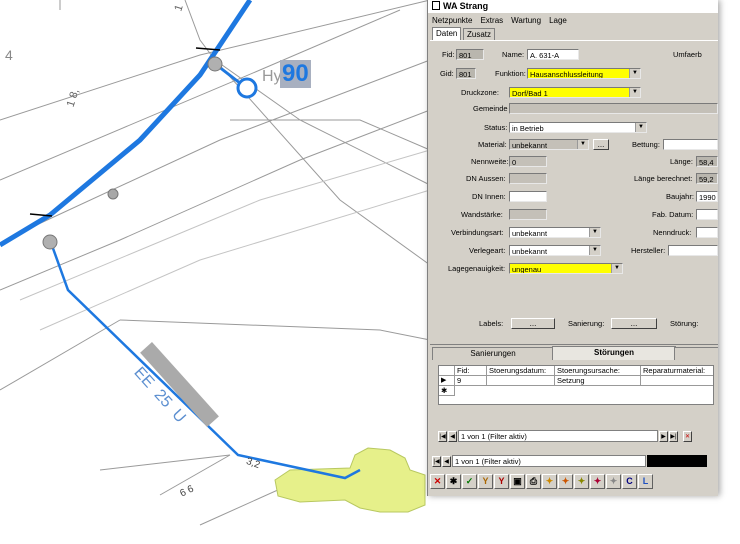  What do you see at coordinates (684, 323) in the screenshot?
I see `stoerung-label: Störung:` at bounding box center [684, 323].